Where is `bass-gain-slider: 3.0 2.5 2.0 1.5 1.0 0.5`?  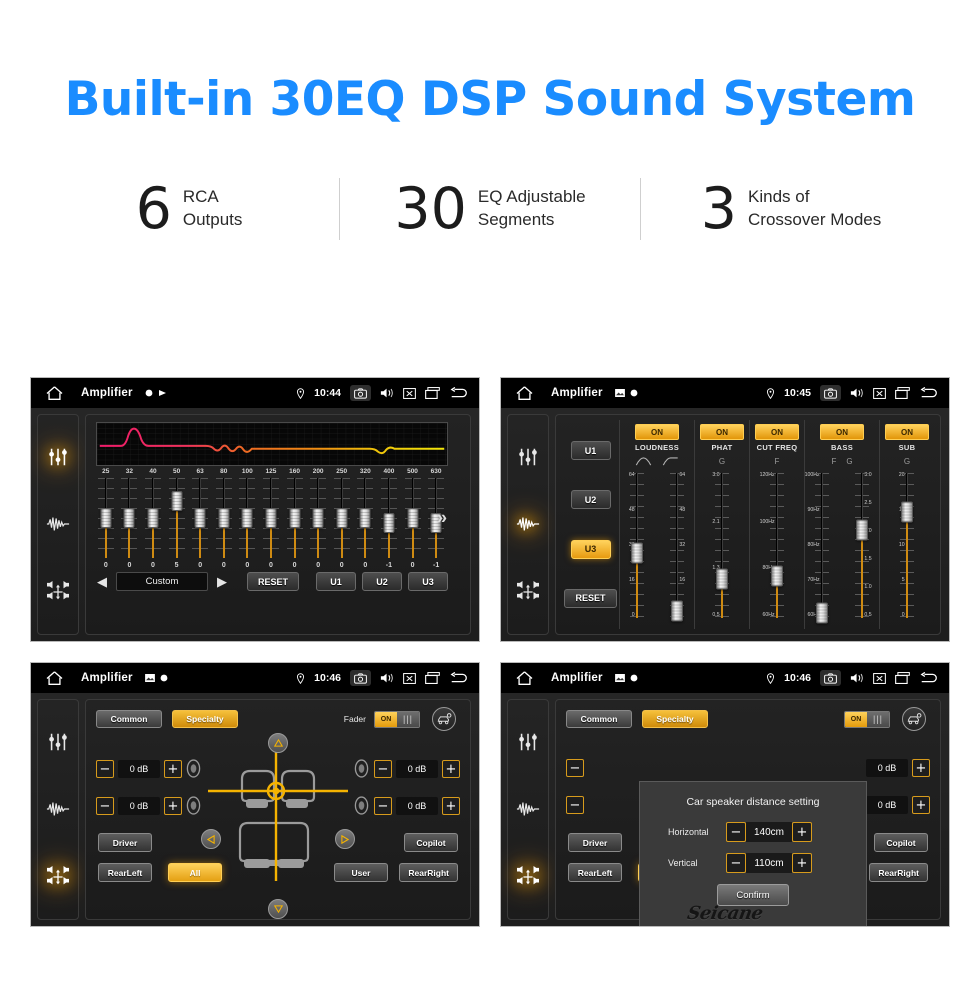 bass-gain-slider: 3.0 2.5 2.0 1.5 1.0 0.5 is located at coordinates (862, 545).